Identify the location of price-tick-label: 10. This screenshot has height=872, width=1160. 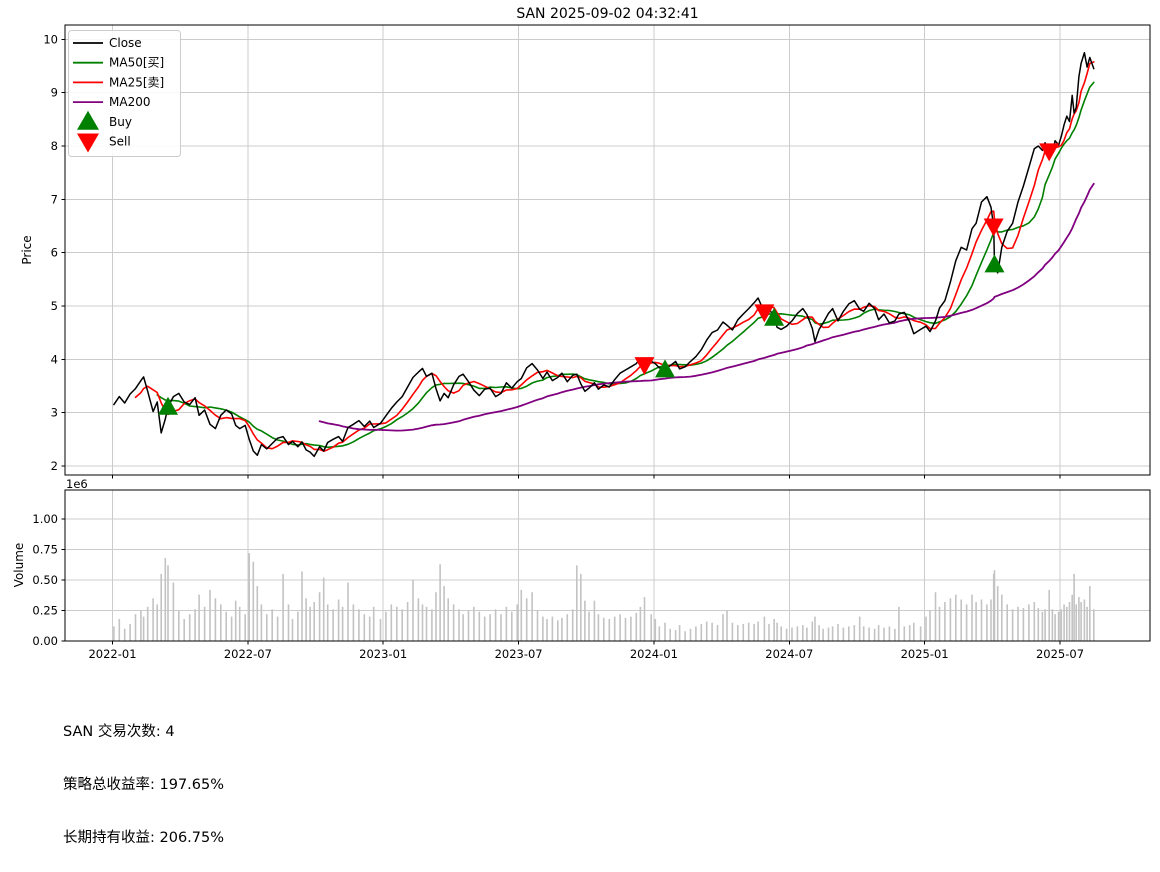
(50, 39).